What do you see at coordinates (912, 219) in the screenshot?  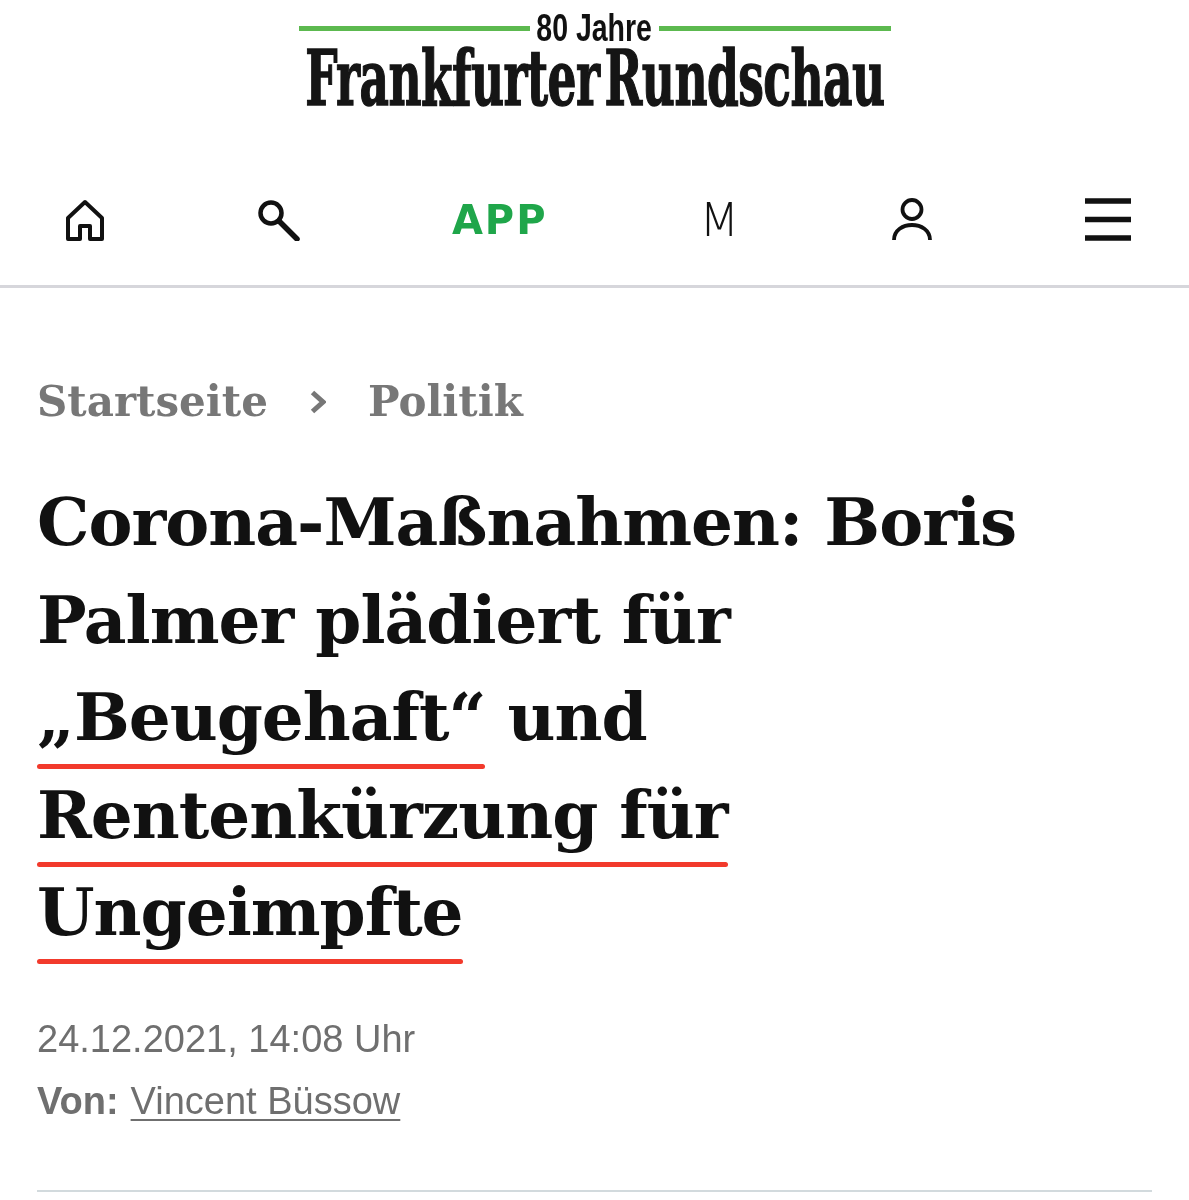 I see `user-icon` at bounding box center [912, 219].